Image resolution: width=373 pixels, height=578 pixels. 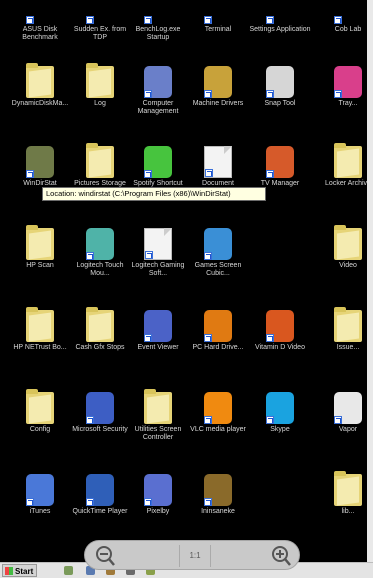 What do you see at coordinates (40, 257) in the screenshot?
I see `desktop-icon-hp-scan: HP Scan` at bounding box center [40, 257].